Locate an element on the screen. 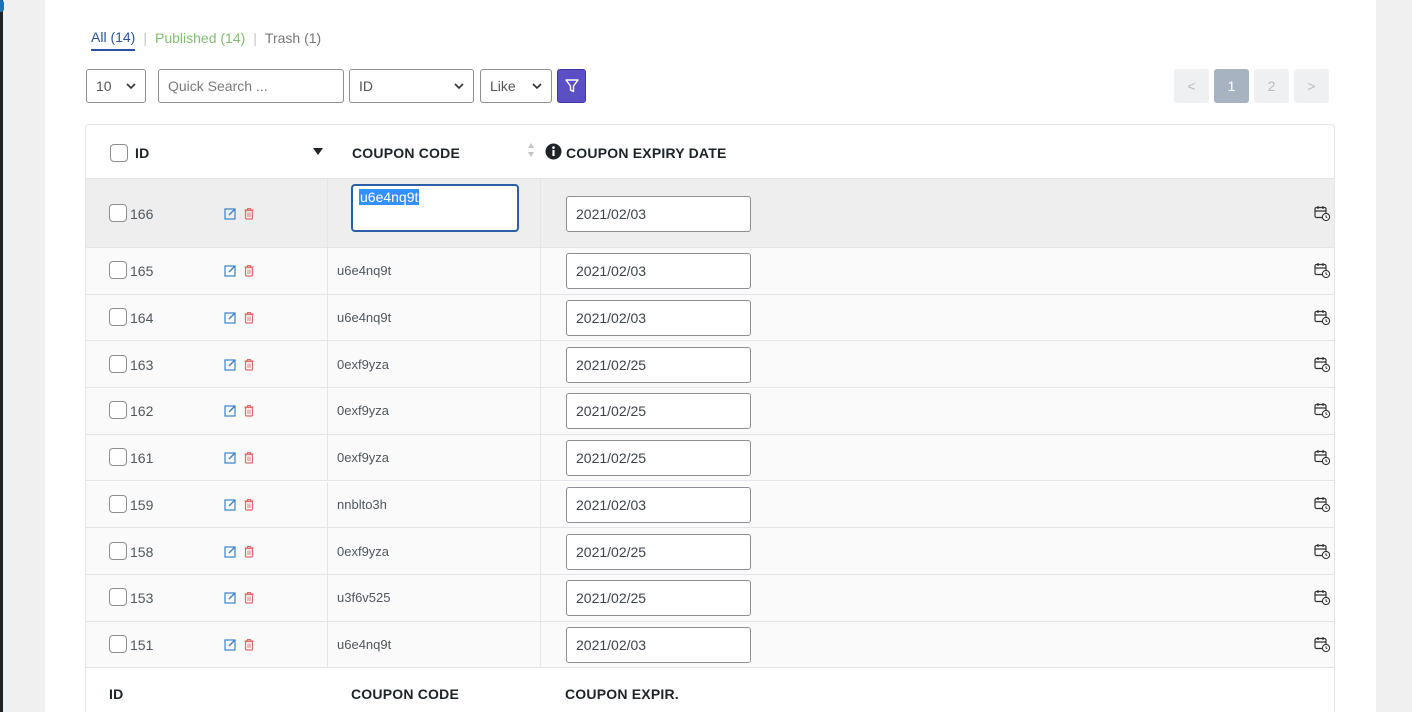  filter-icon is located at coordinates (571, 86).